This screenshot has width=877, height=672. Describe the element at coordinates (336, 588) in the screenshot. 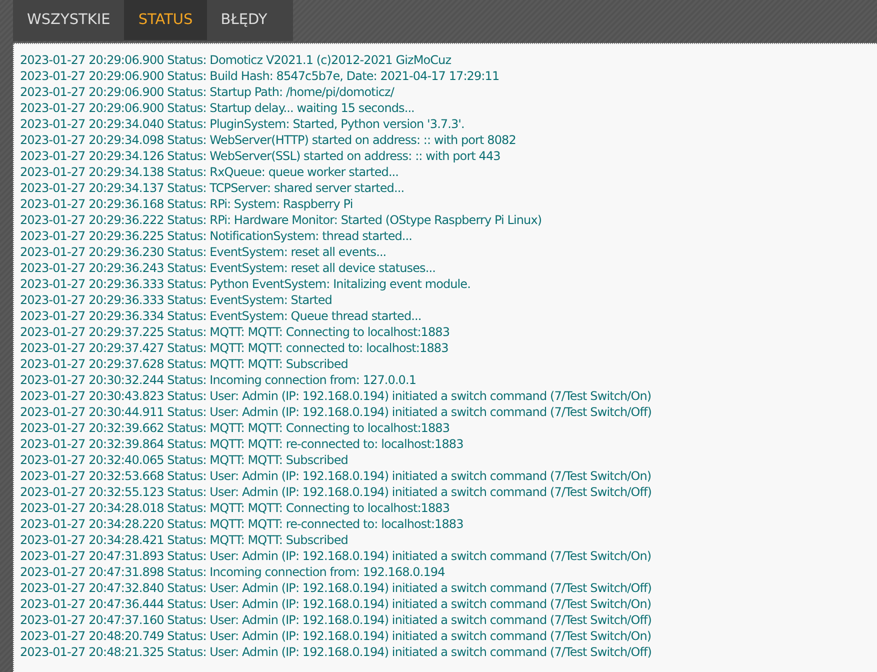

I see `log-line: 2023-01-27 20:47:32.840 Status: User: Admin (IP: 192.168.0.194) initiated a switch command (7/Test Switch/Off)` at that location.